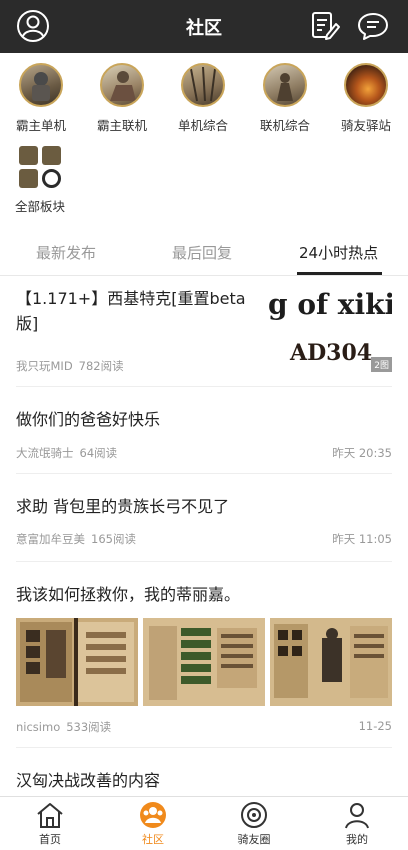  Describe the element at coordinates (338, 252) in the screenshot. I see `tab-24h-hot: 24小时热点` at that location.